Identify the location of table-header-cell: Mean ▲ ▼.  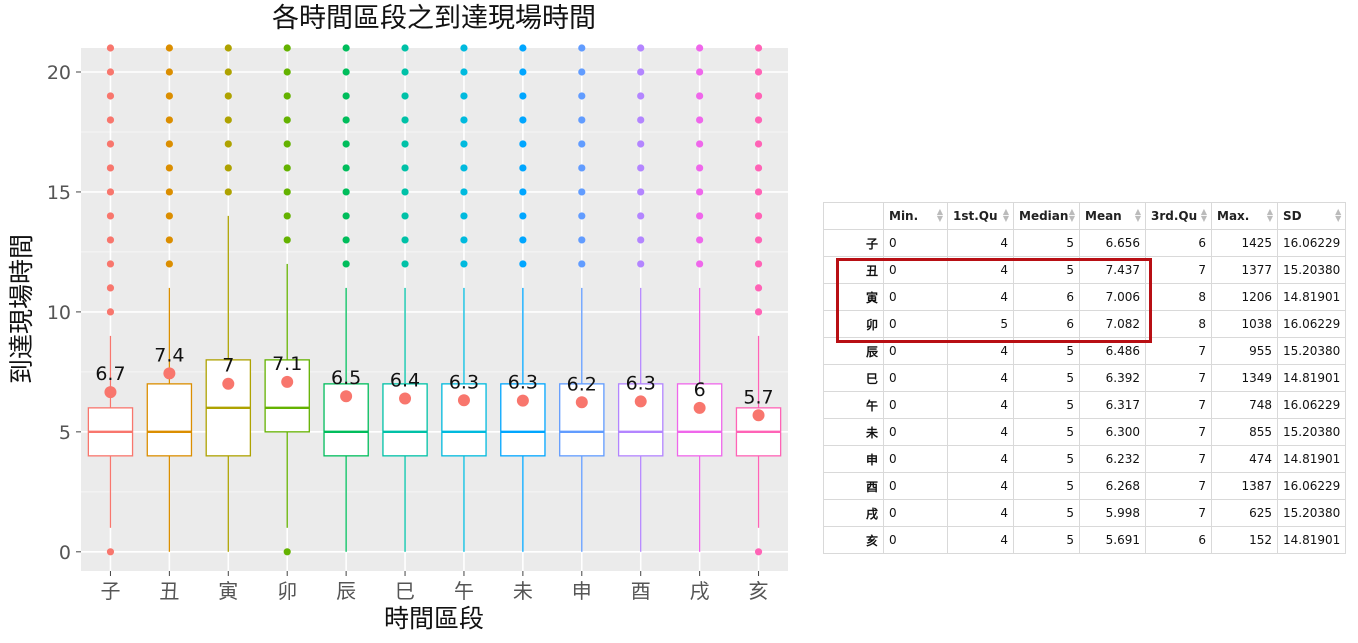
(1112, 216).